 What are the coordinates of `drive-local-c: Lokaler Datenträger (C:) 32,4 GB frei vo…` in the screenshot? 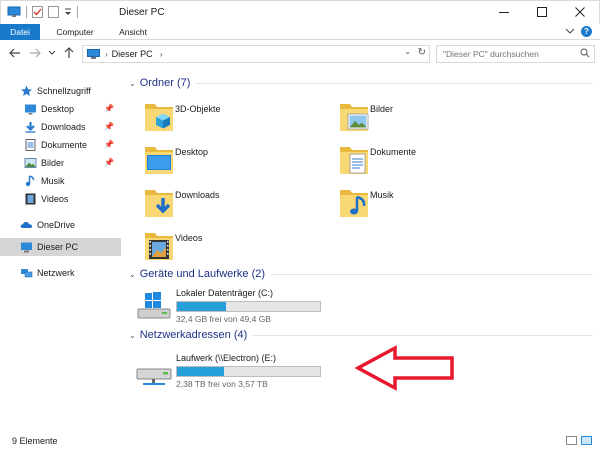 It's located at (288, 309).